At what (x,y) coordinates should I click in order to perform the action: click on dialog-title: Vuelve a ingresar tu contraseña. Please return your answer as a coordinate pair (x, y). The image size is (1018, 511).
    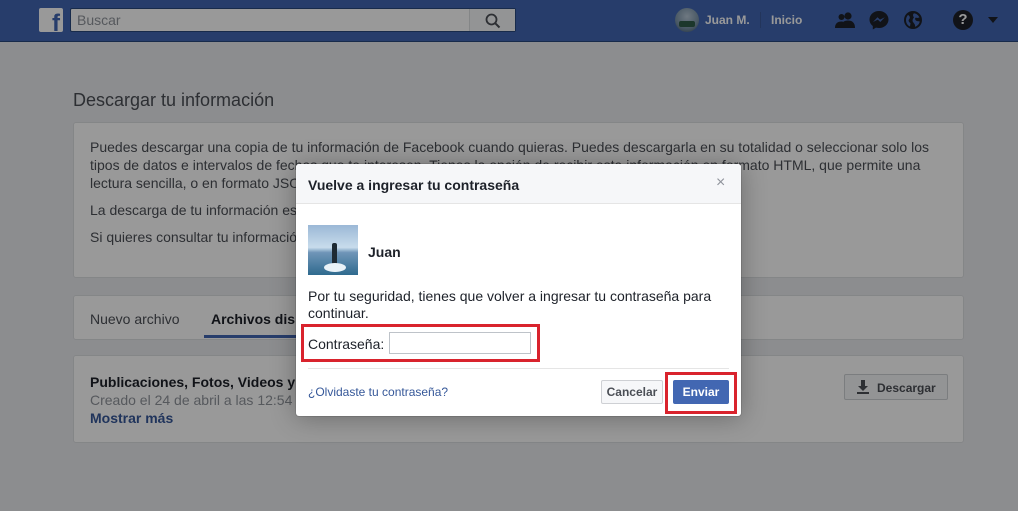
    Looking at the image, I should click on (414, 185).